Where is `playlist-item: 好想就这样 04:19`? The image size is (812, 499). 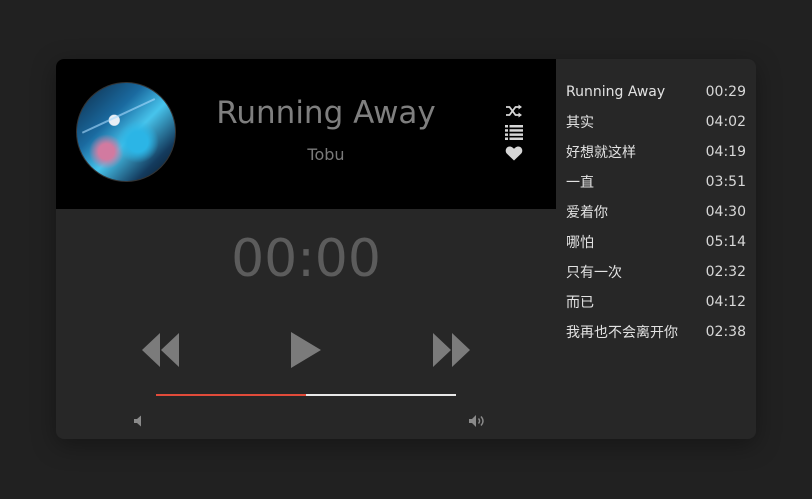 playlist-item: 好想就这样 04:19 is located at coordinates (656, 152).